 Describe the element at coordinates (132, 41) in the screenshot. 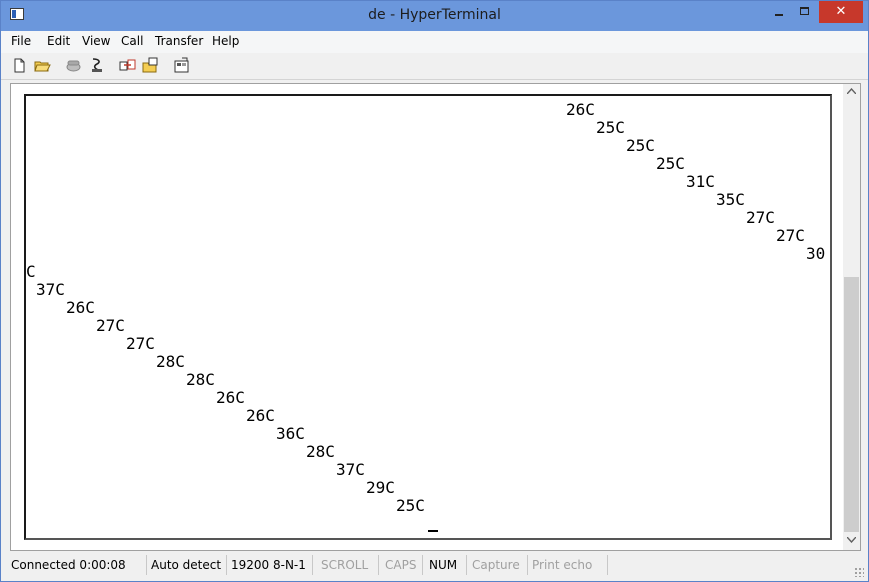

I see `menu-call: Call` at that location.